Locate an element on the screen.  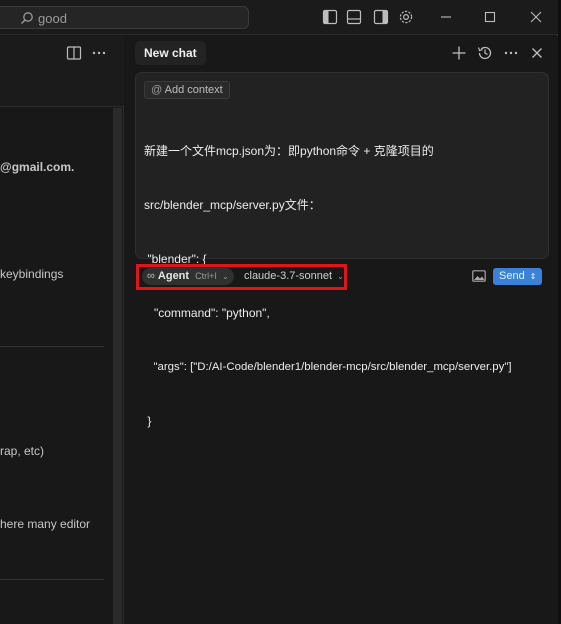
editor-tab-bar is located at coordinates (62, 53).